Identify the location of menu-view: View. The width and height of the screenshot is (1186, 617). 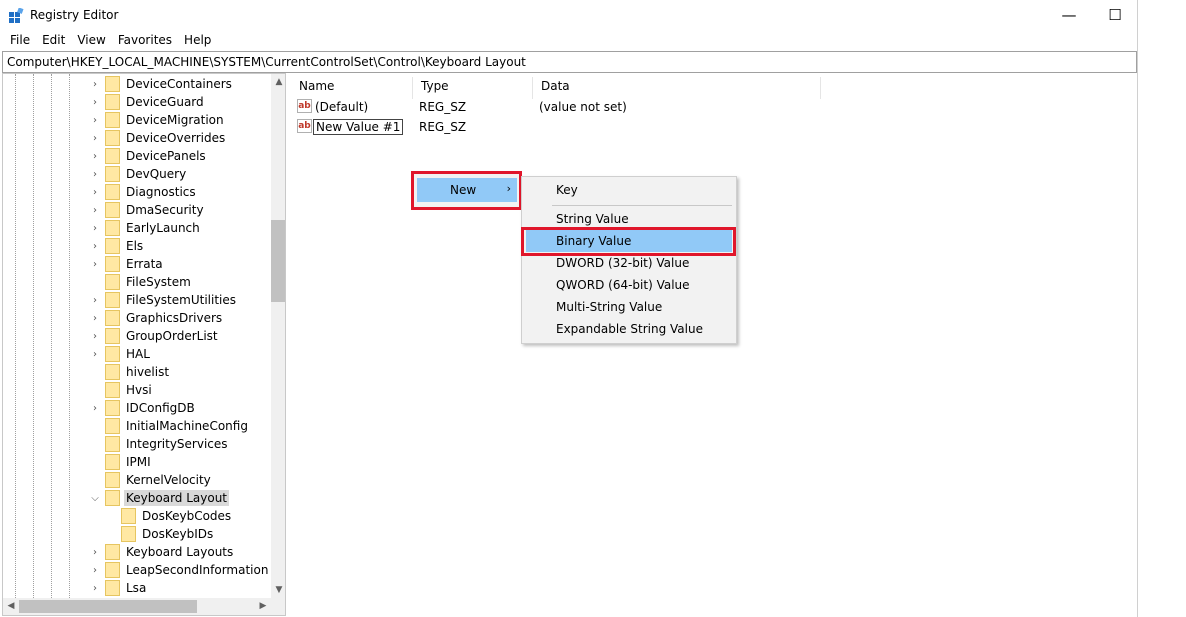
(91, 41).